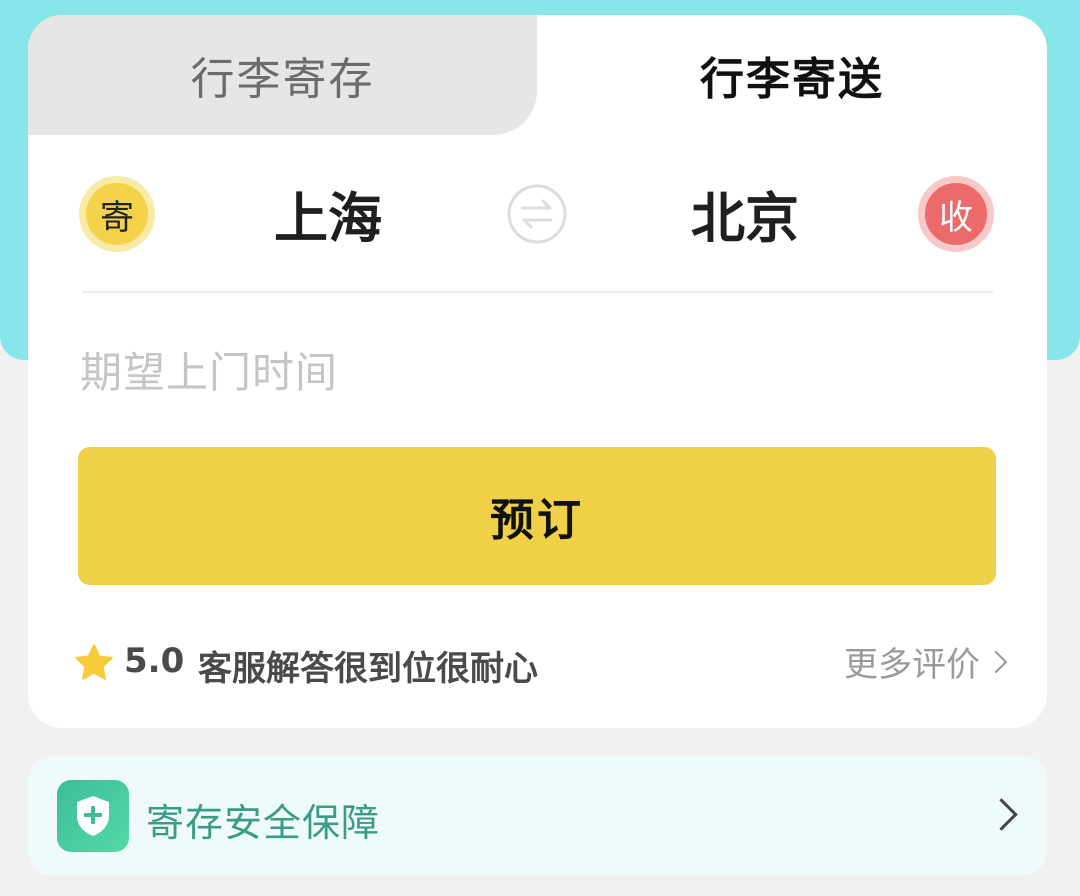 This screenshot has height=896, width=1080. I want to click on review-row: 5.0 客服解答很到位很耐心 更多评价, so click(541, 663).